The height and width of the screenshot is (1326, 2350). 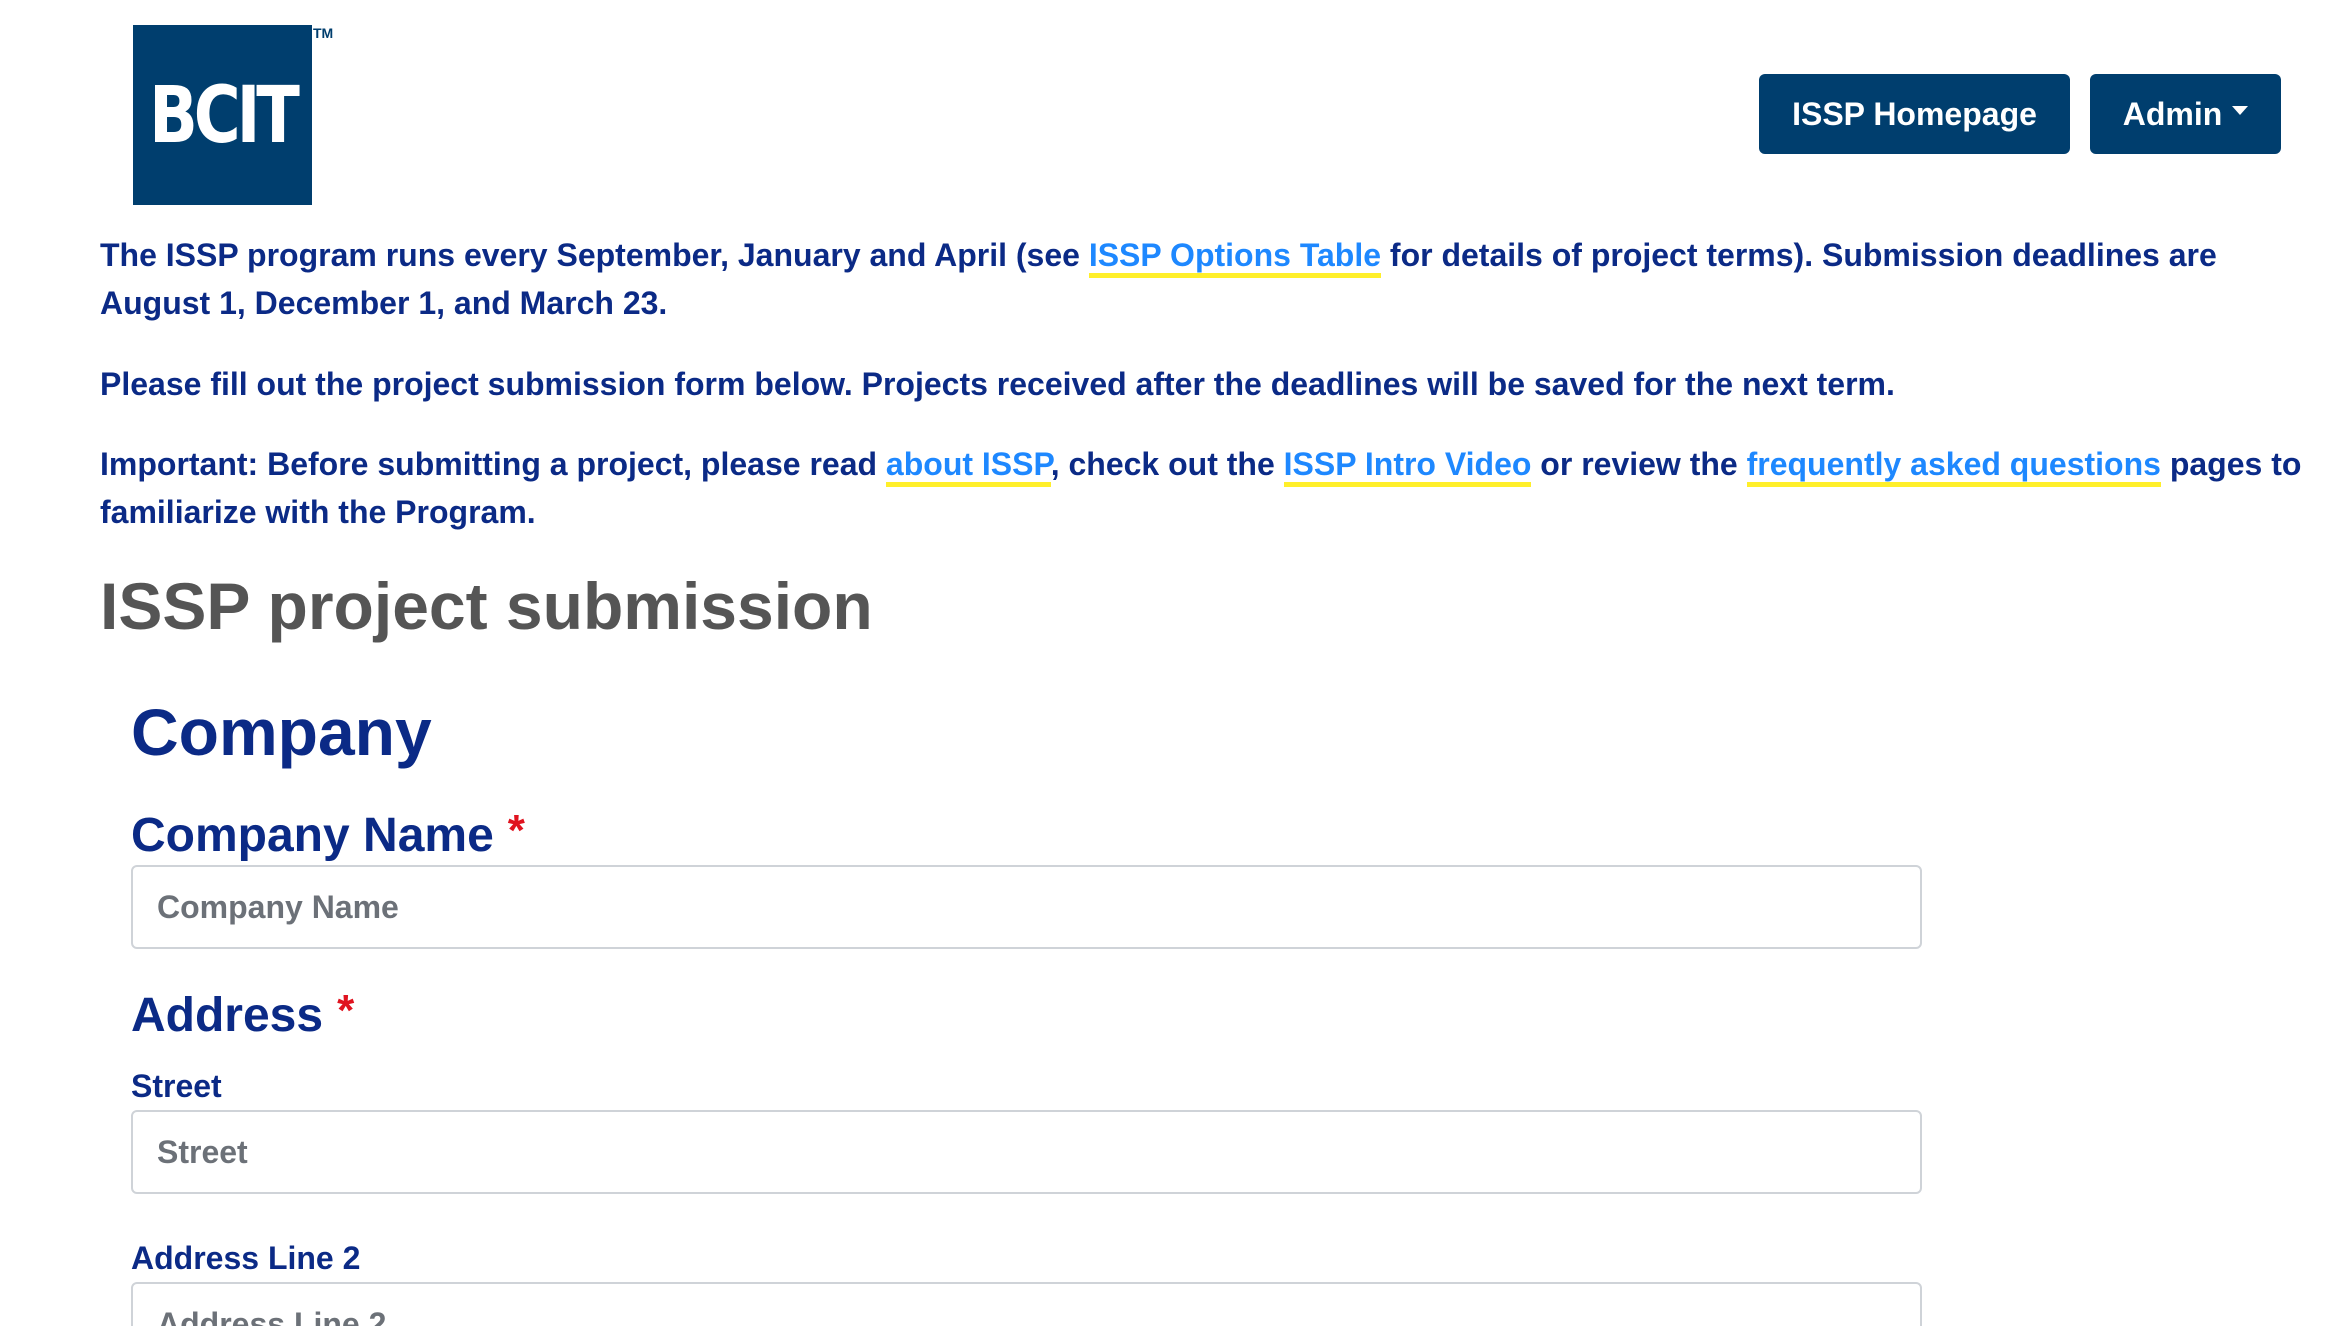 What do you see at coordinates (1026, 1152) in the screenshot?
I see `street-input` at bounding box center [1026, 1152].